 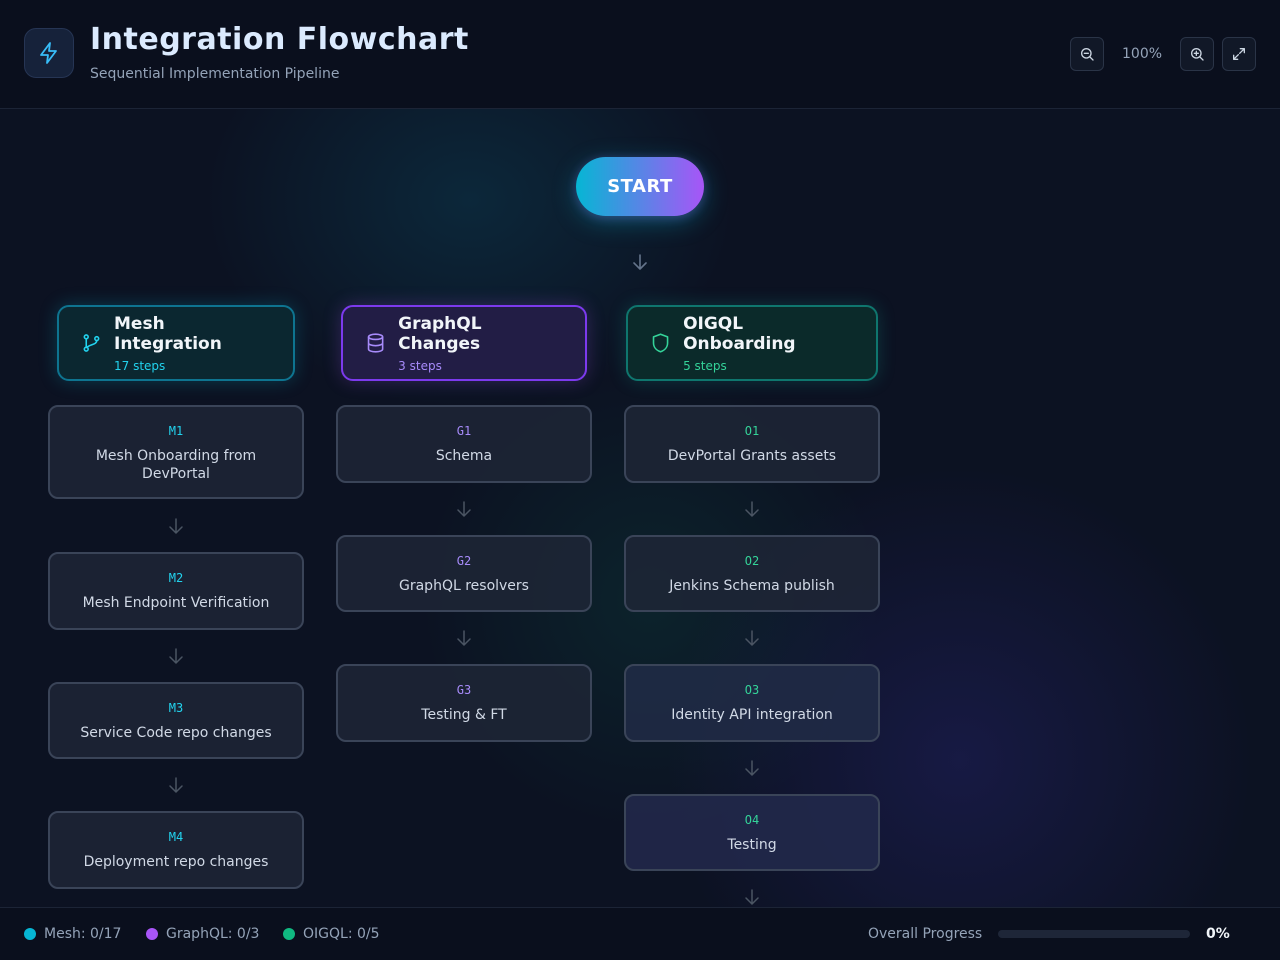 I want to click on step-label: Mesh Onboarding from DevPortal, so click(x=176, y=465).